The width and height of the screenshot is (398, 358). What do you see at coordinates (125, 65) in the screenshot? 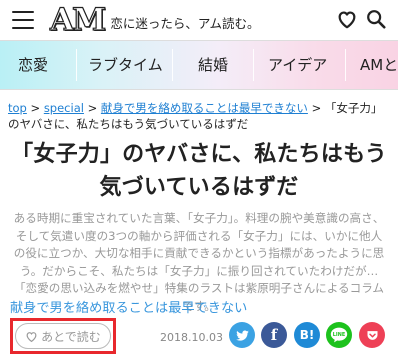
I see `nav-item-lovetime: ラブタイム` at bounding box center [125, 65].